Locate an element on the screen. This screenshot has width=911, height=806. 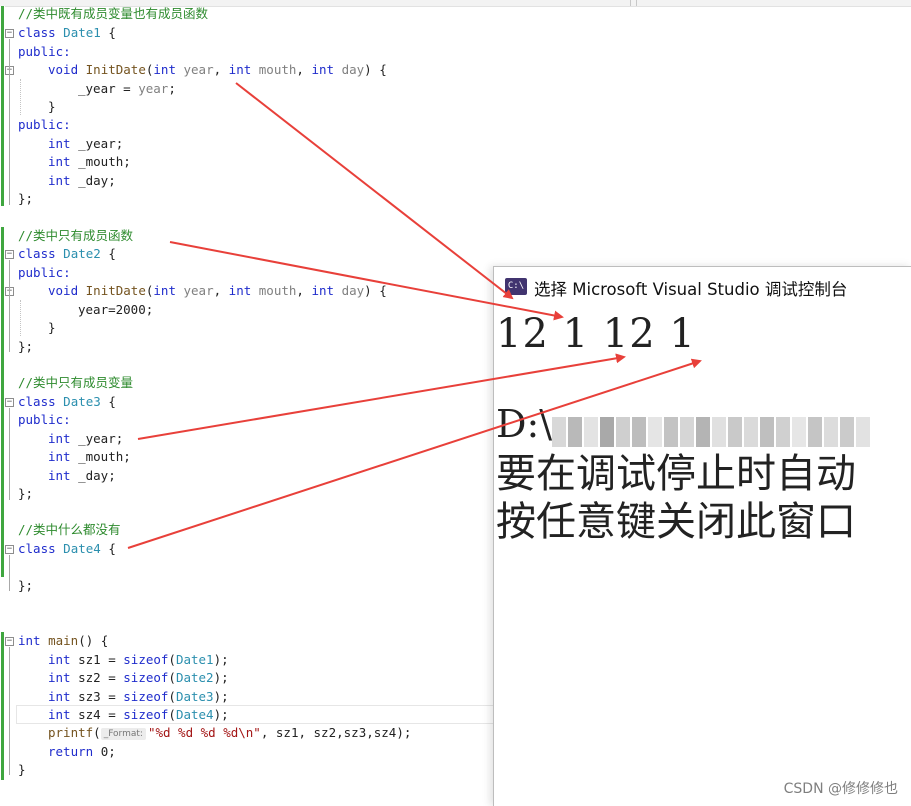
arrow-date4 is located at coordinates (414, 453).